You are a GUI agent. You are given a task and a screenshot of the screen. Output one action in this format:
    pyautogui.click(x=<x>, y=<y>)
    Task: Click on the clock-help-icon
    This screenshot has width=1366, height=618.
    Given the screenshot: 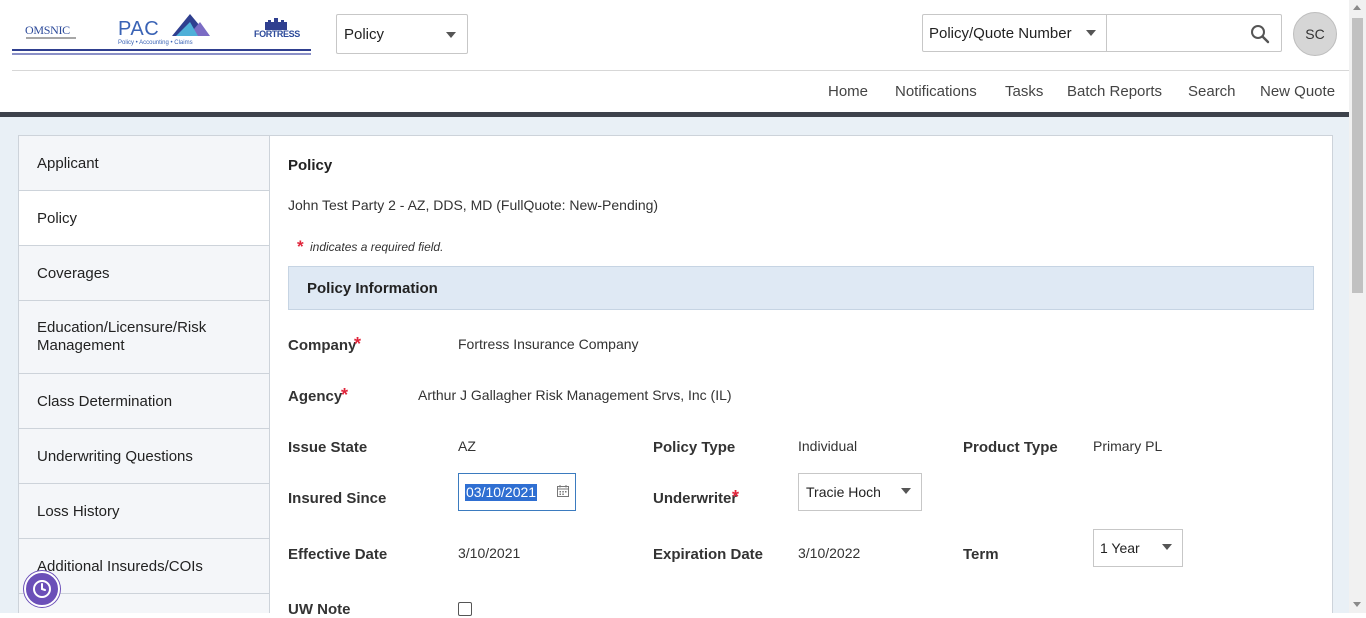 What is the action you would take?
    pyautogui.click(x=42, y=589)
    